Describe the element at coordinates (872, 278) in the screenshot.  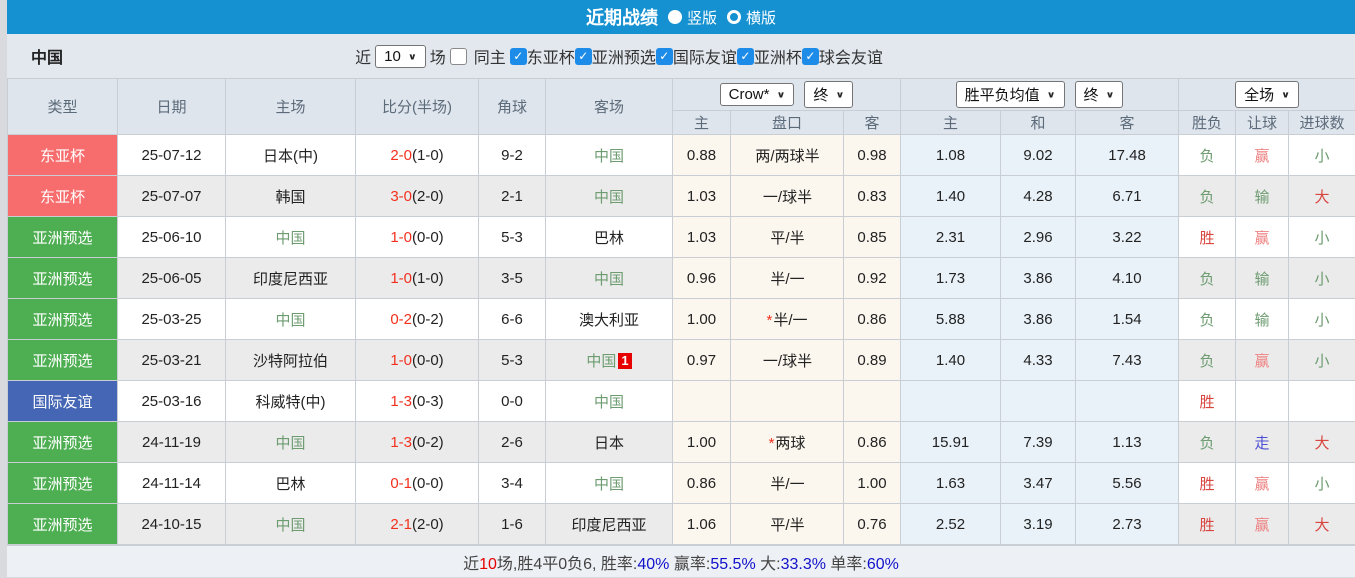
I see `cell-odds-away: 0.92` at that location.